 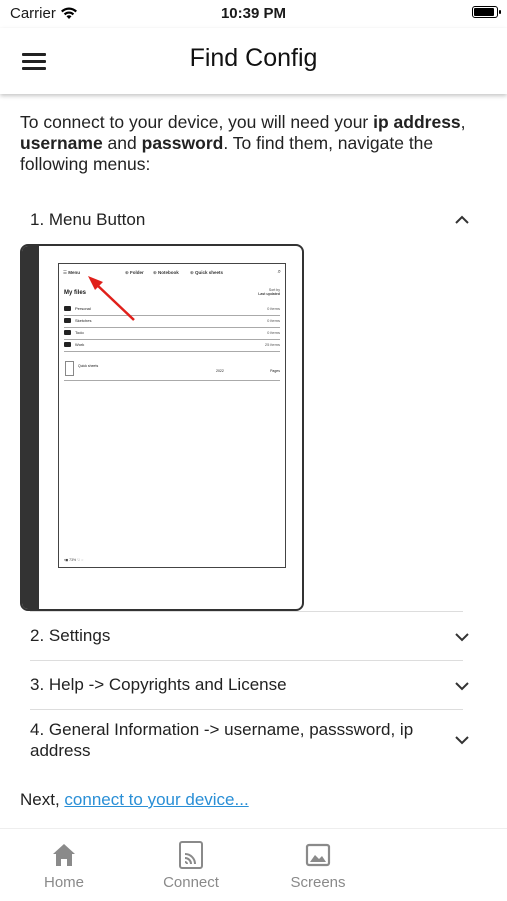 I want to click on tab-label: Home, so click(x=63, y=882).